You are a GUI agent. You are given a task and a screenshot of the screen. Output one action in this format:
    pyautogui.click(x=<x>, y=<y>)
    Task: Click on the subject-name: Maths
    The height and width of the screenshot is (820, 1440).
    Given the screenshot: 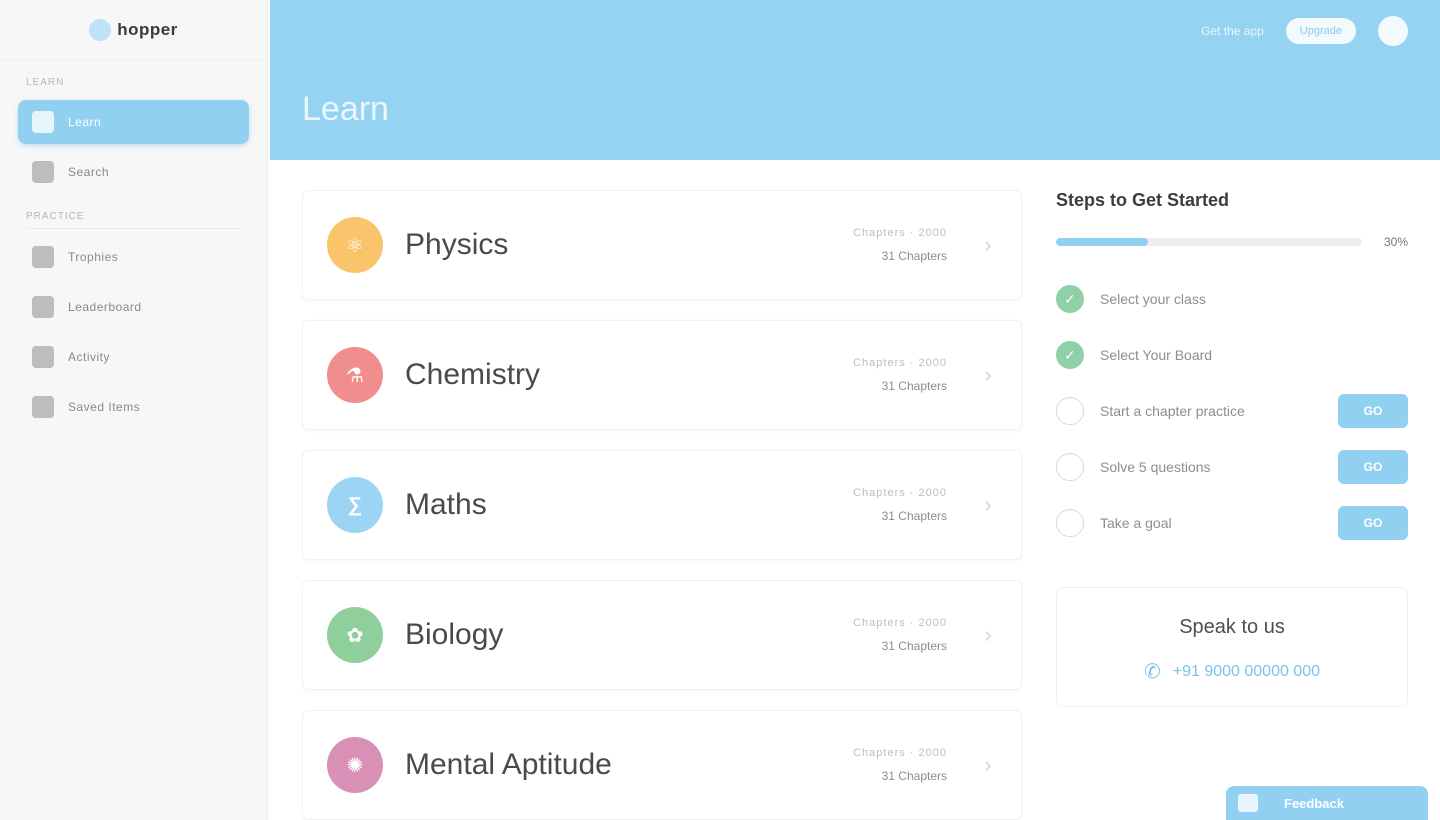 What is the action you would take?
    pyautogui.click(x=446, y=504)
    